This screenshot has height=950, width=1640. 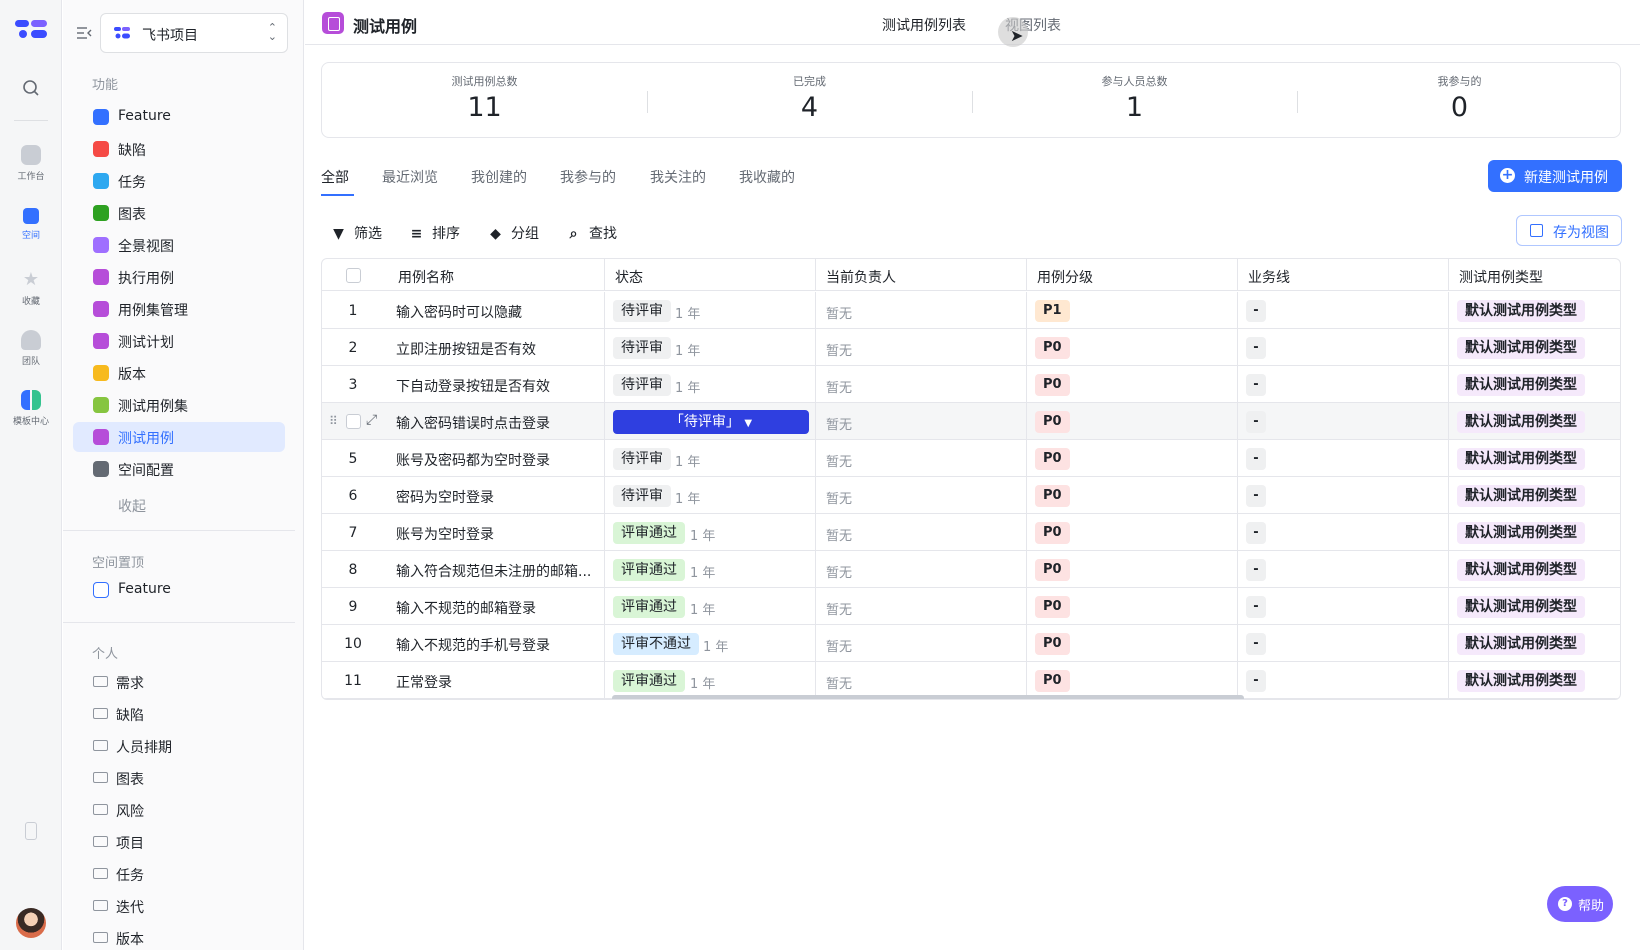 What do you see at coordinates (466, 608) in the screenshot?
I see `testcase-name: 输入不规范的邮箱登录` at bounding box center [466, 608].